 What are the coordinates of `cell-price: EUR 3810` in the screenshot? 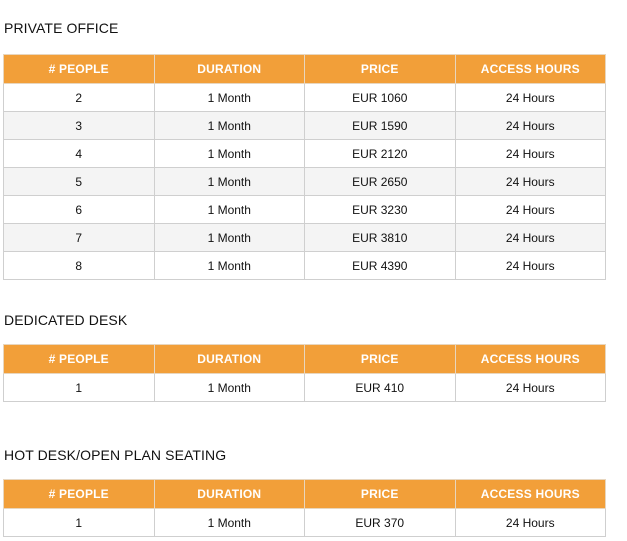 It's located at (380, 237).